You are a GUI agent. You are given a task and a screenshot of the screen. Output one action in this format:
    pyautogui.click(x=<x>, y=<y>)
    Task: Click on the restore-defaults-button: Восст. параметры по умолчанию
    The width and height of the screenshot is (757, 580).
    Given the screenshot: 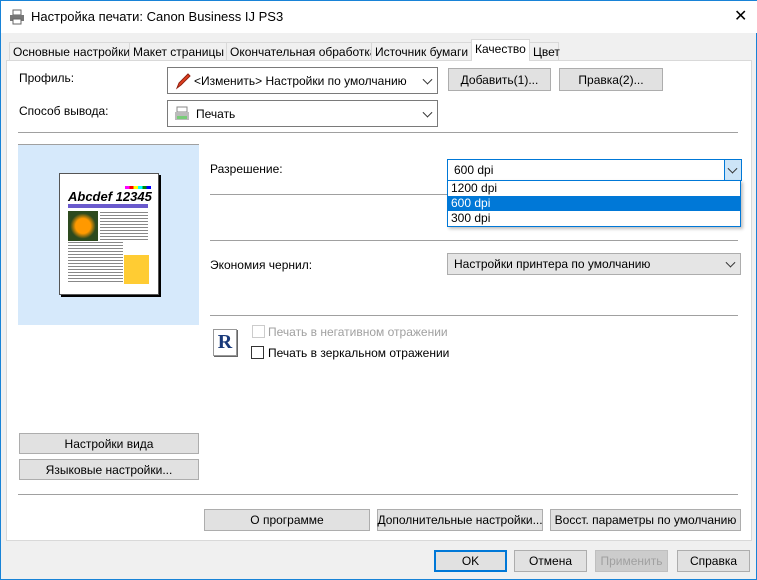 What is the action you would take?
    pyautogui.click(x=645, y=520)
    